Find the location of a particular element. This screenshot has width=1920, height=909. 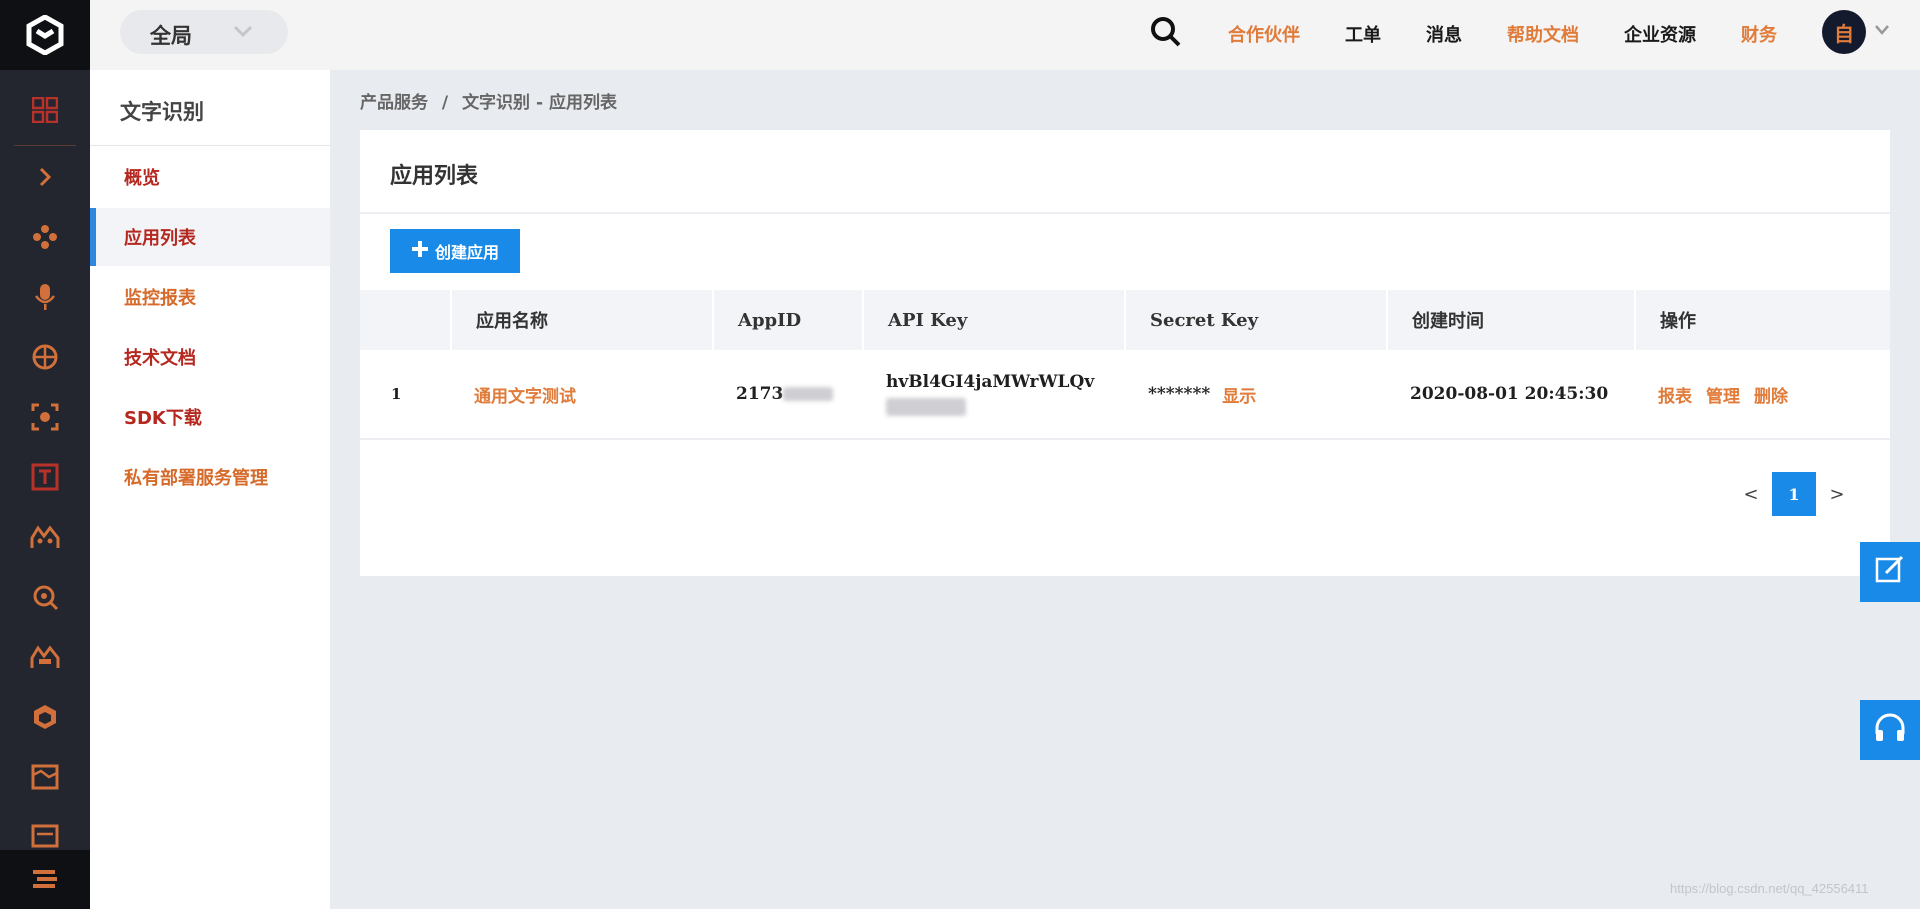

create-app-button: 创建应用 is located at coordinates (455, 251).